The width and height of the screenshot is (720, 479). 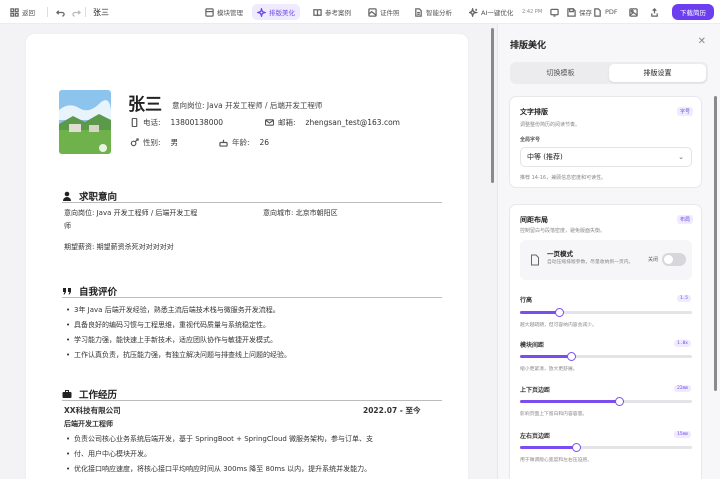 What do you see at coordinates (550, 125) in the screenshot?
I see `typography-desc: 调整整份简历的阅读节奏。` at bounding box center [550, 125].